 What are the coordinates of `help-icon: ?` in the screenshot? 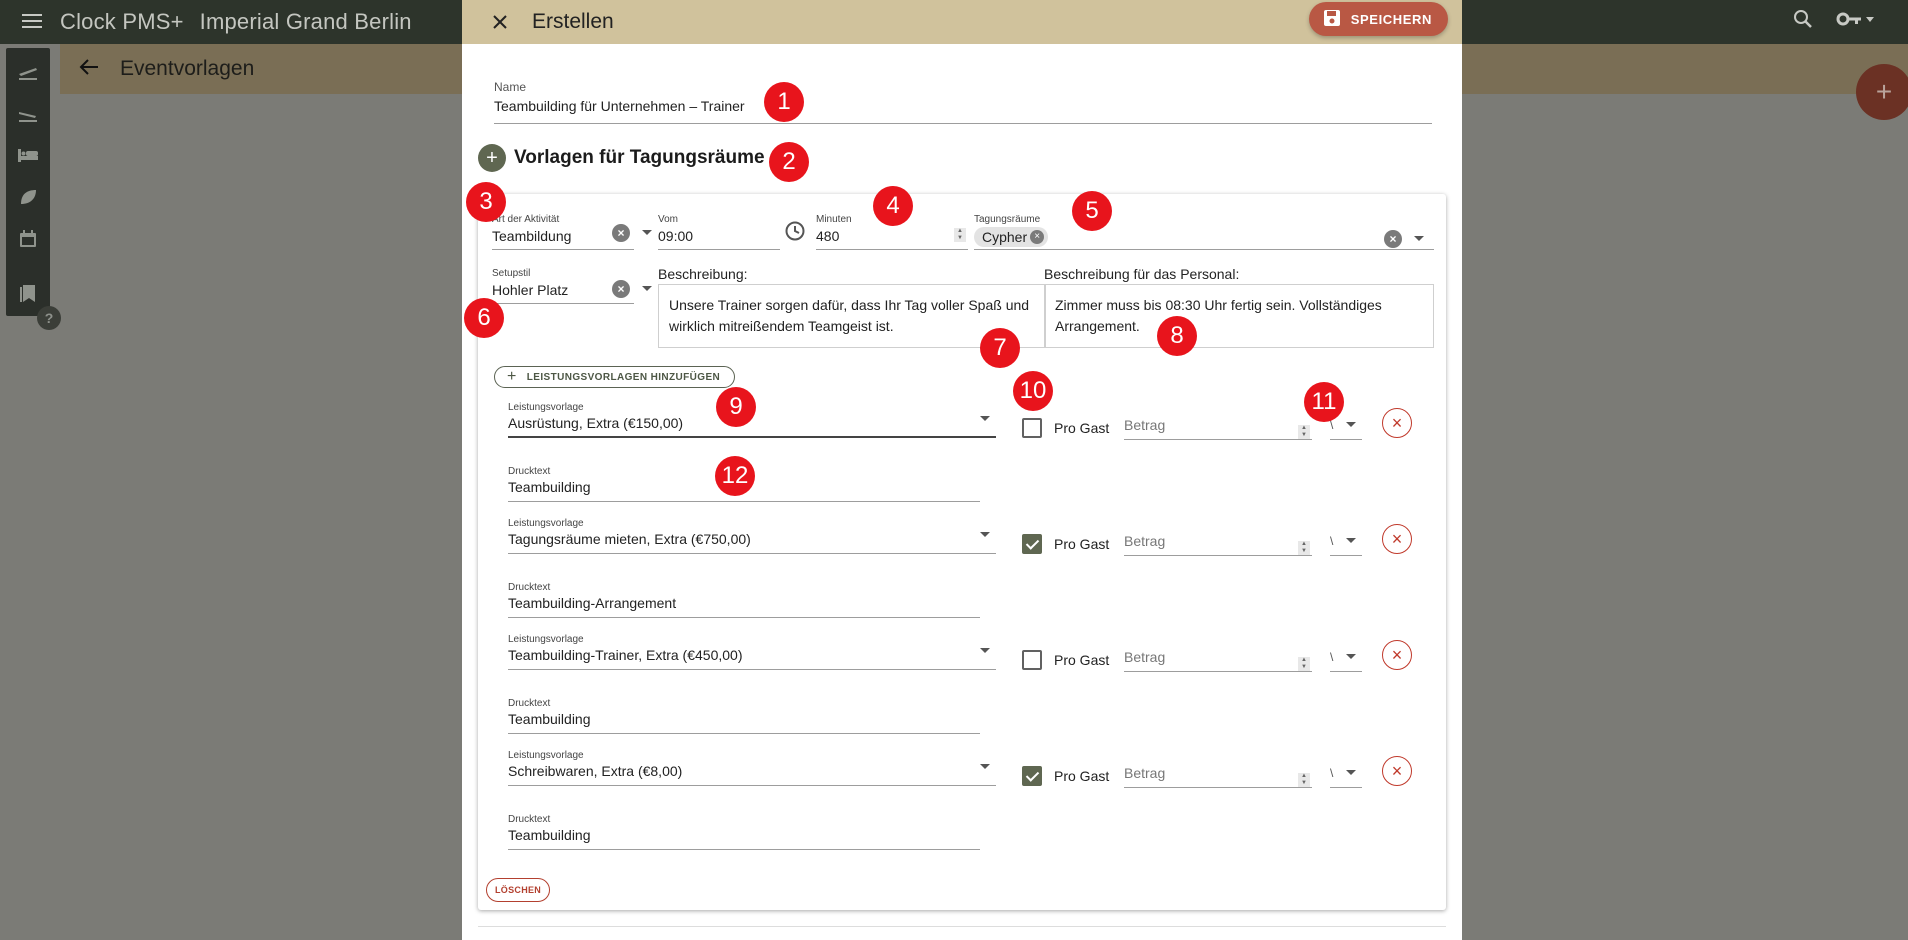 It's located at (49, 318).